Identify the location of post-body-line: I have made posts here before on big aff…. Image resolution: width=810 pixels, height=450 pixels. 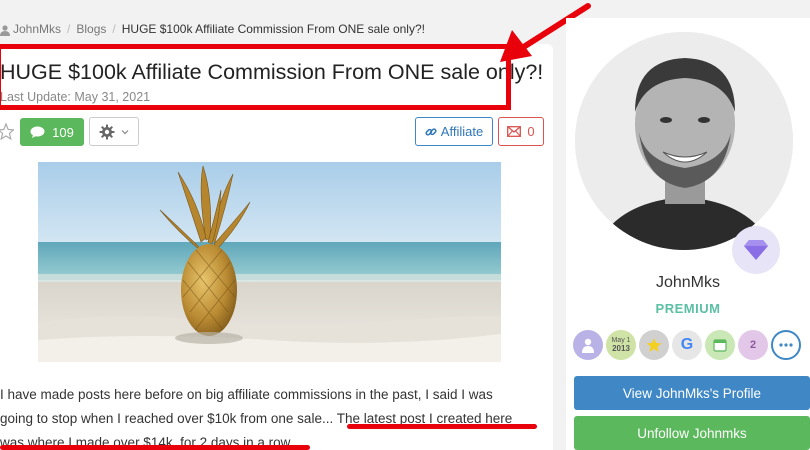
(246, 394).